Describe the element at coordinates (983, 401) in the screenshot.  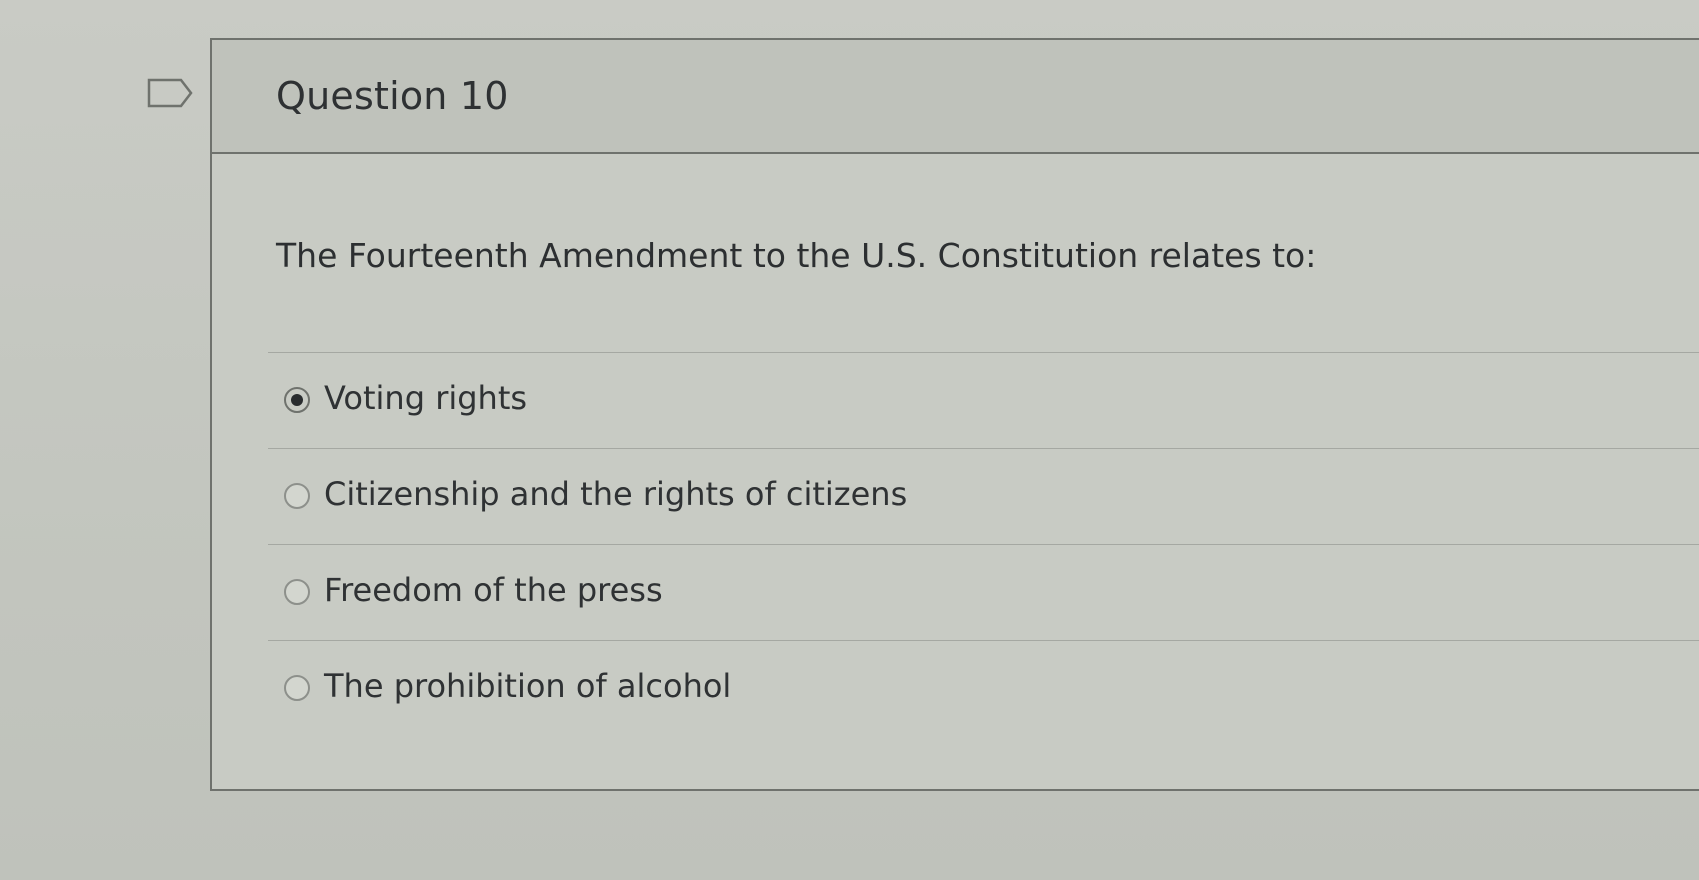
I see `answer-option-voting-rights: Voting rights` at that location.